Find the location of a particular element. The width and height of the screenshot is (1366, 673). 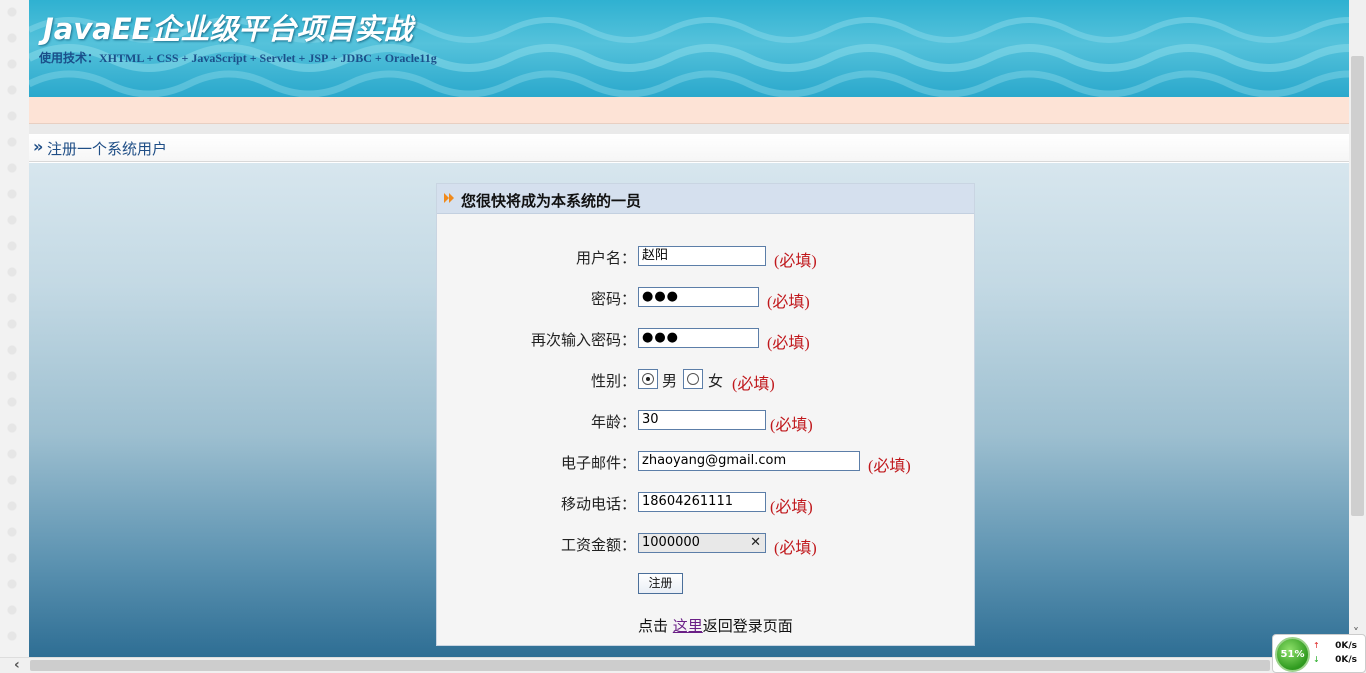

password-row: 密码： ●●● (必填) is located at coordinates (705, 298).